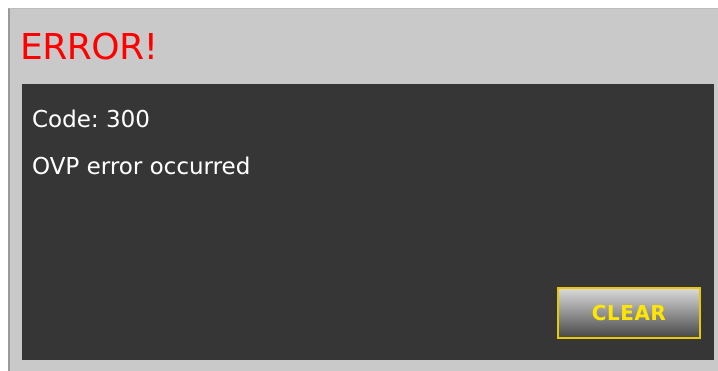 This screenshot has height=371, width=718. I want to click on error-title: ERROR!, so click(89, 47).